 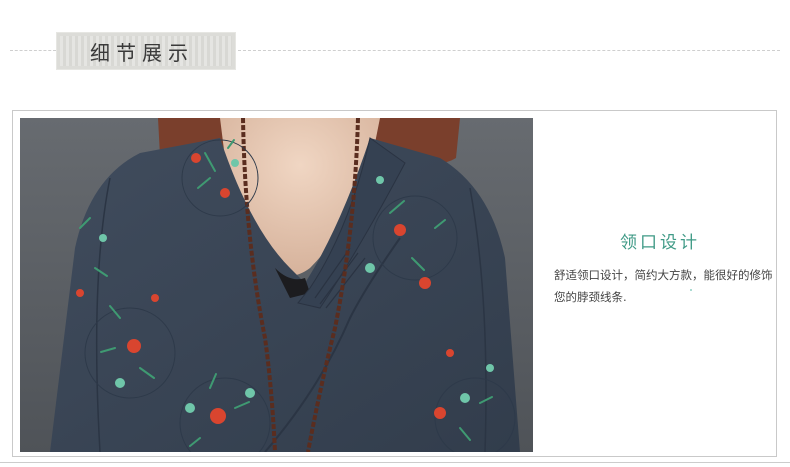 I want to click on feature-title: 领口设计, so click(x=660, y=243).